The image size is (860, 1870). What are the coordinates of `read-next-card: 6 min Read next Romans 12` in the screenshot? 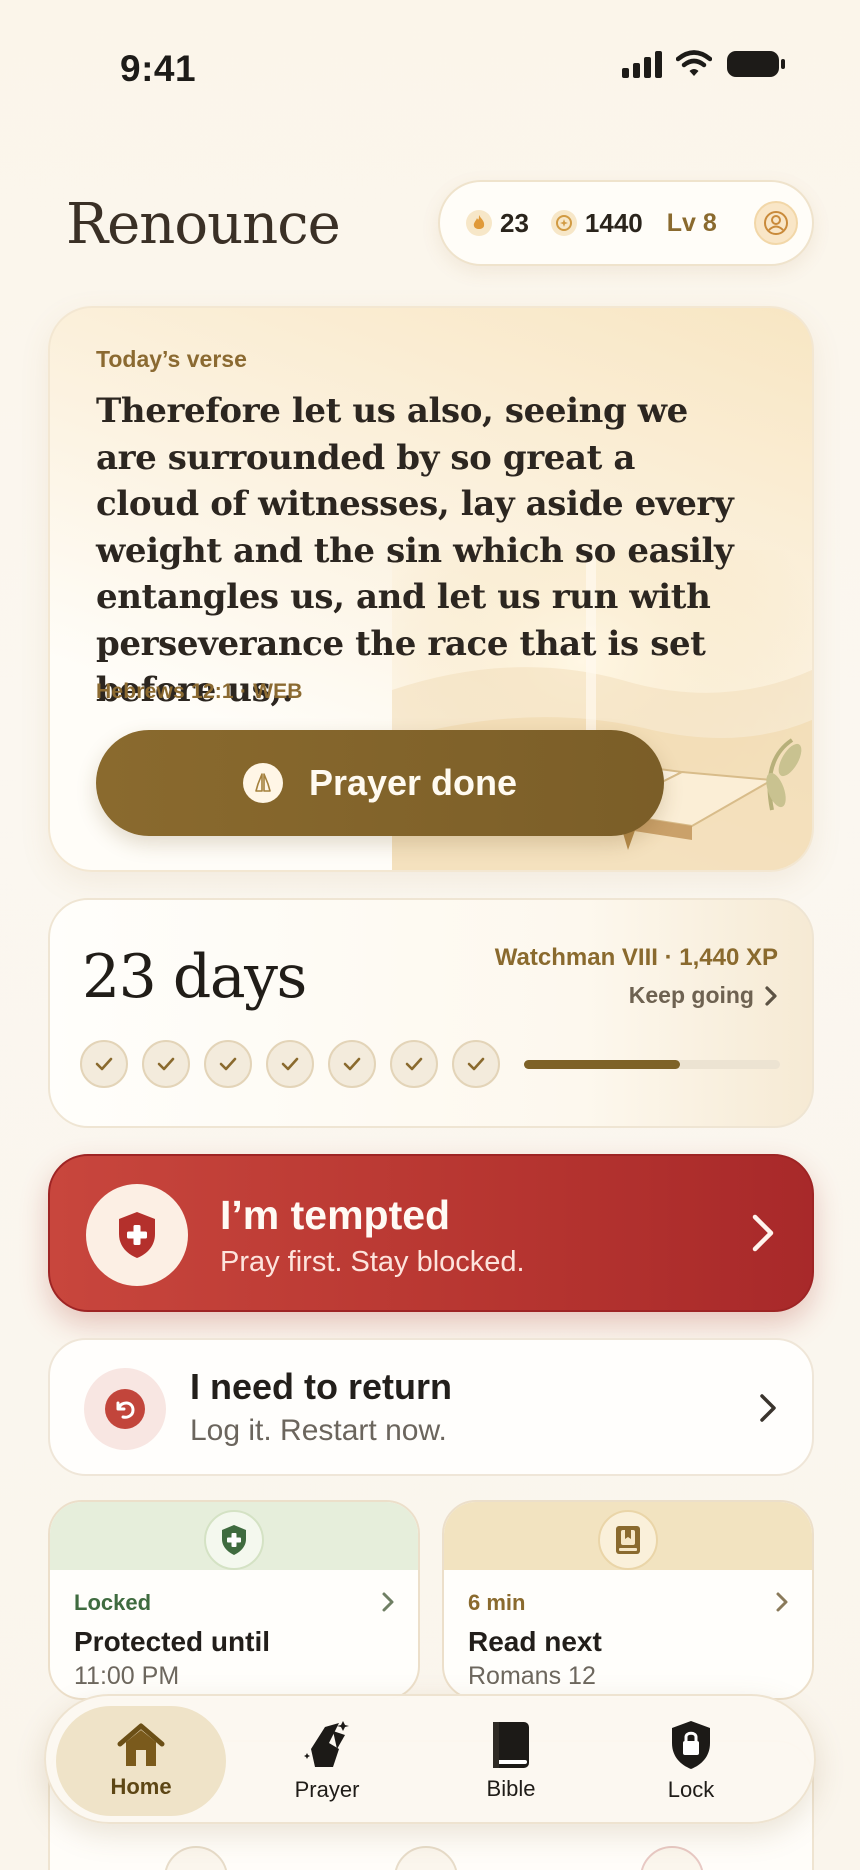 It's located at (628, 1600).